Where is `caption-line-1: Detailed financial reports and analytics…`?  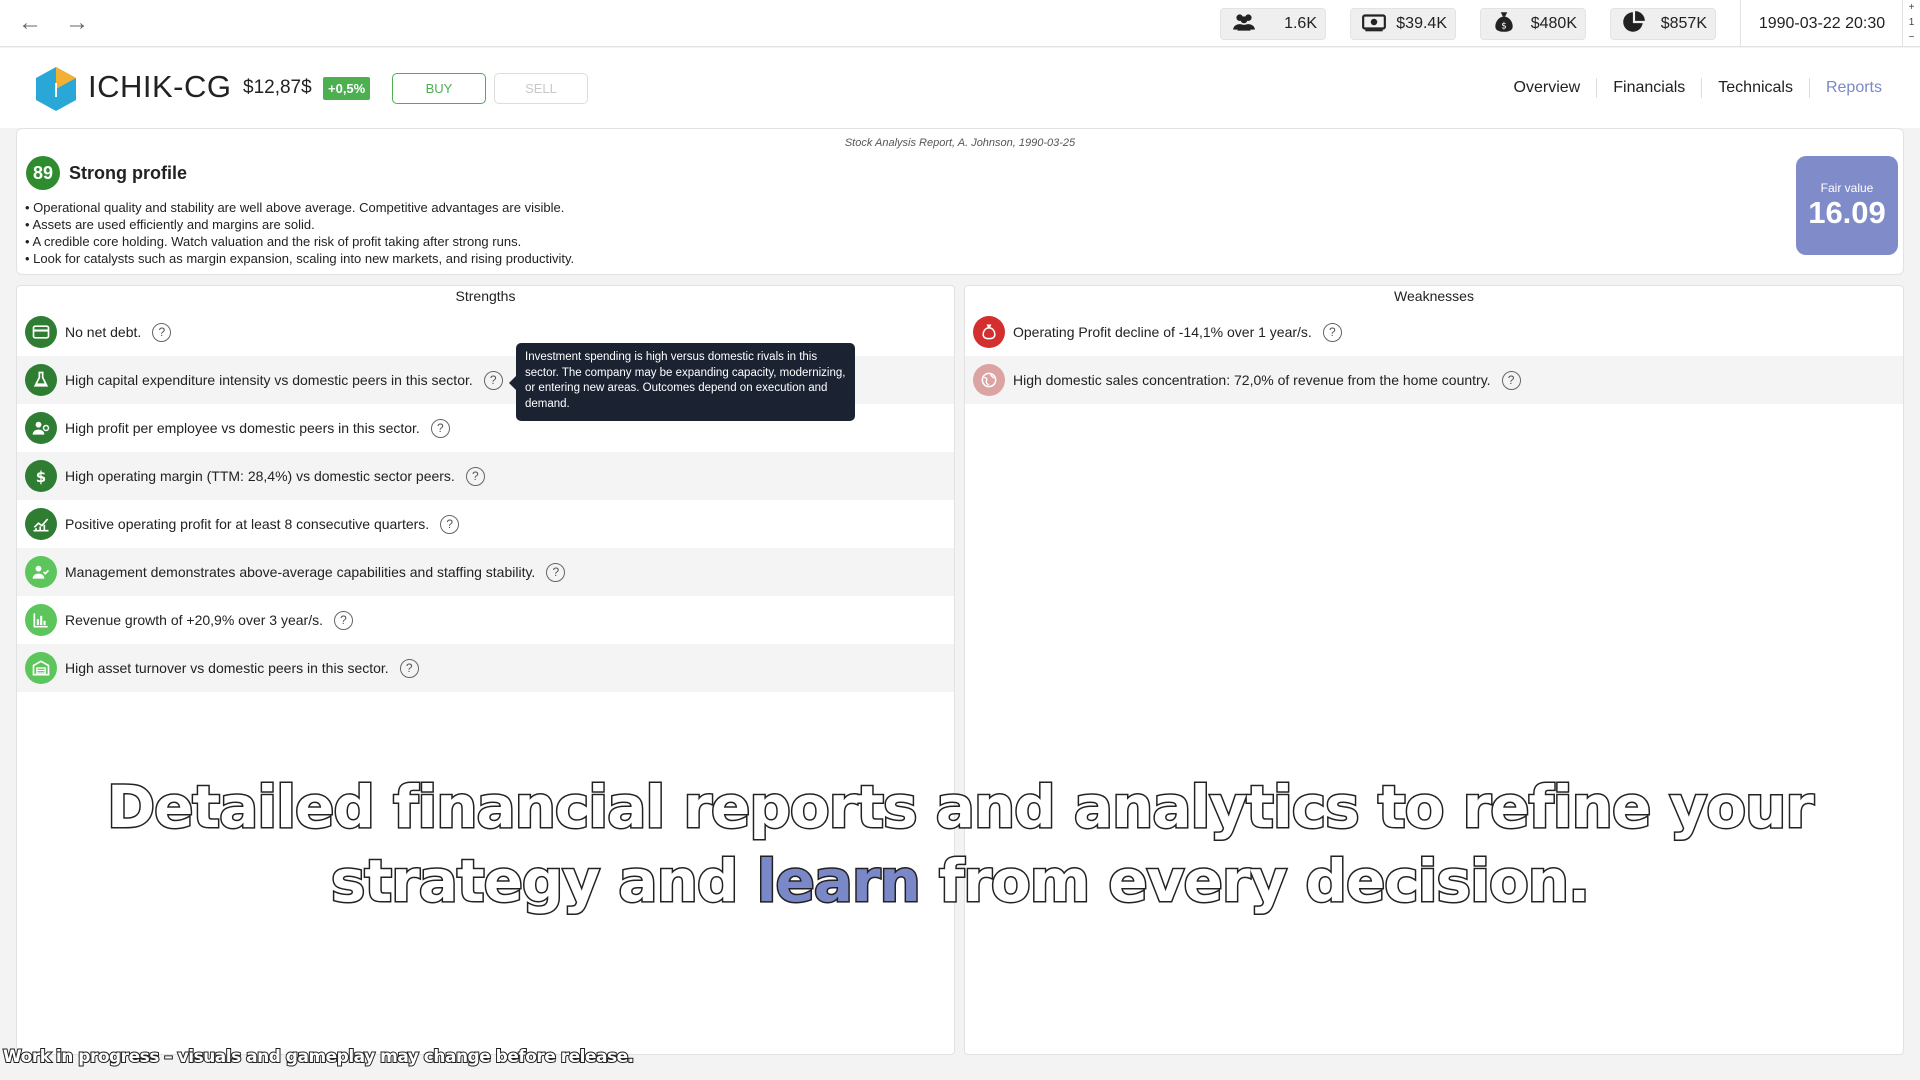 caption-line-1: Detailed financial reports and analytics… is located at coordinates (960, 807).